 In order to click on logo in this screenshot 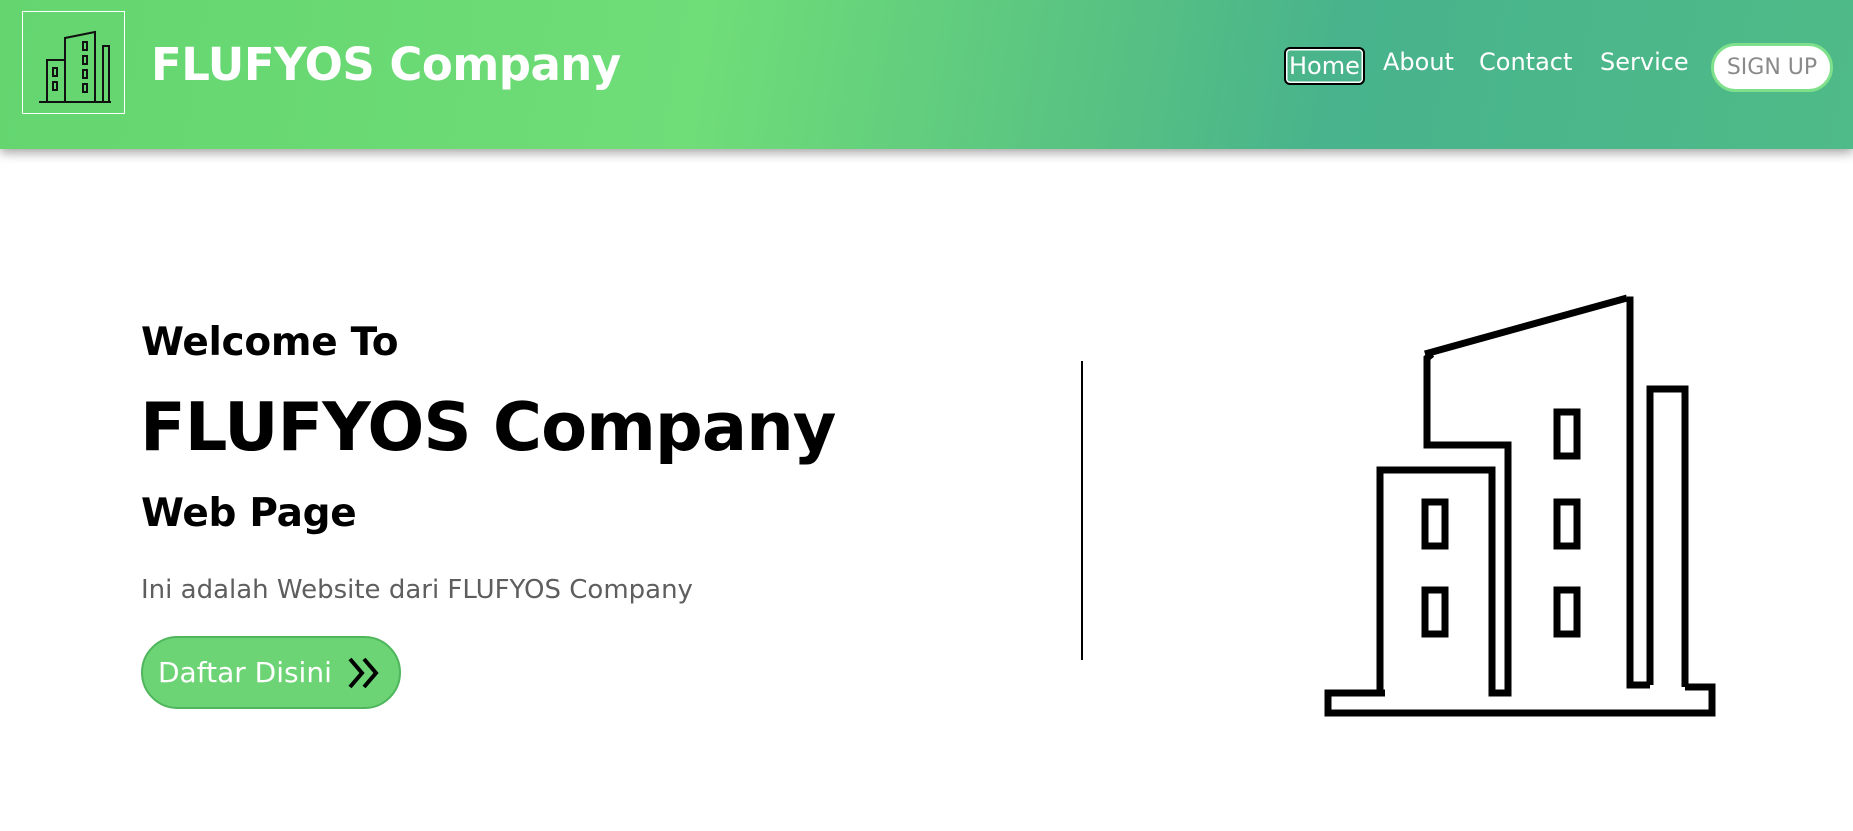, I will do `click(73, 62)`.